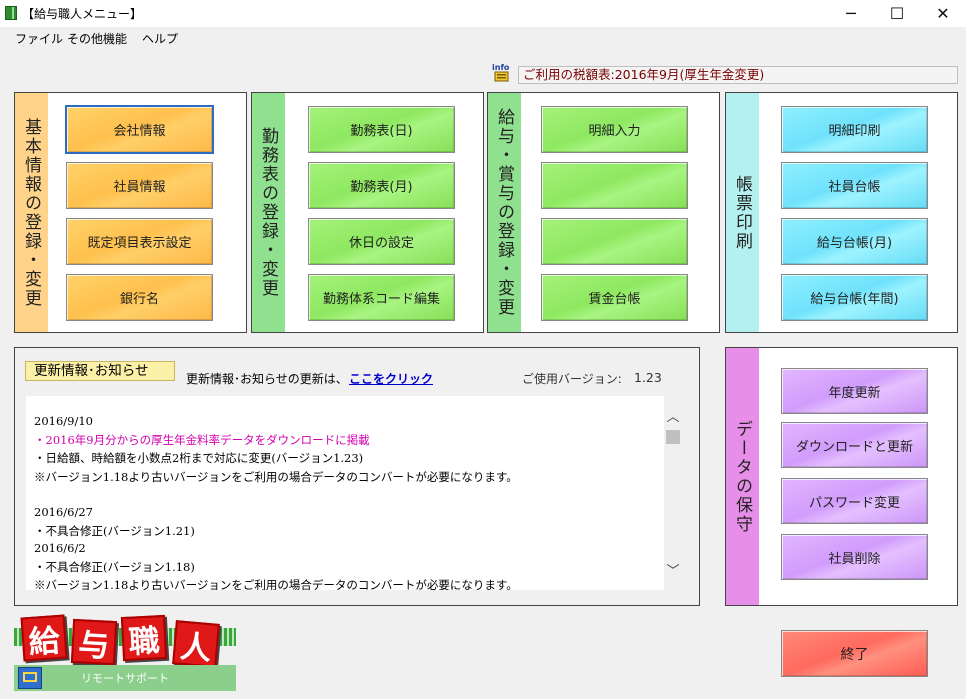 This screenshot has width=966, height=699. Describe the element at coordinates (614, 129) in the screenshot. I see `statement-entry-button: 明細入力` at that location.